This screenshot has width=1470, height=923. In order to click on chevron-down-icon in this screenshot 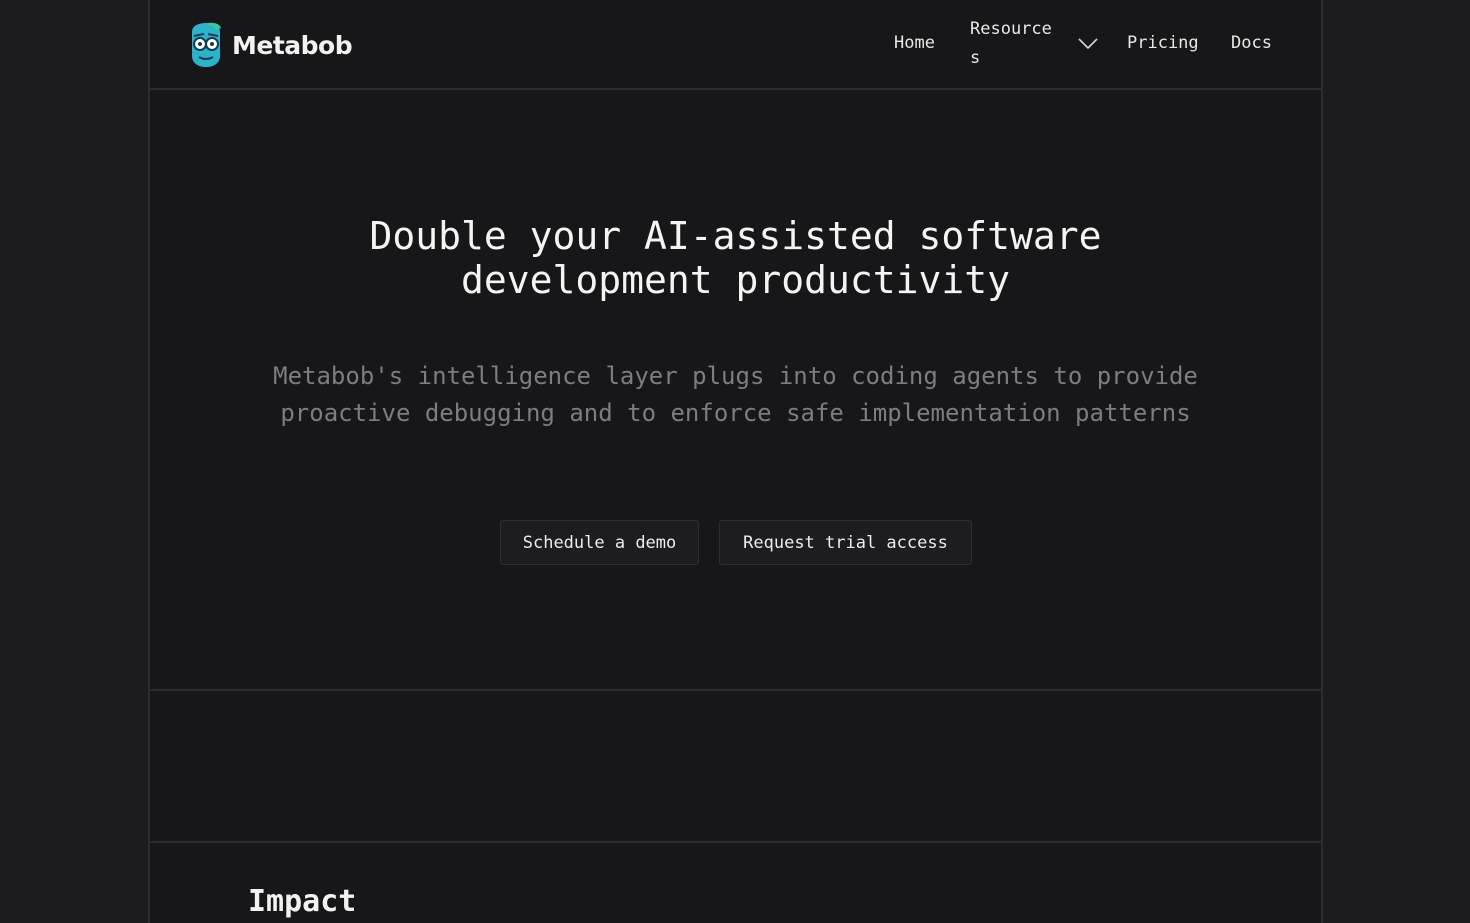, I will do `click(1088, 44)`.